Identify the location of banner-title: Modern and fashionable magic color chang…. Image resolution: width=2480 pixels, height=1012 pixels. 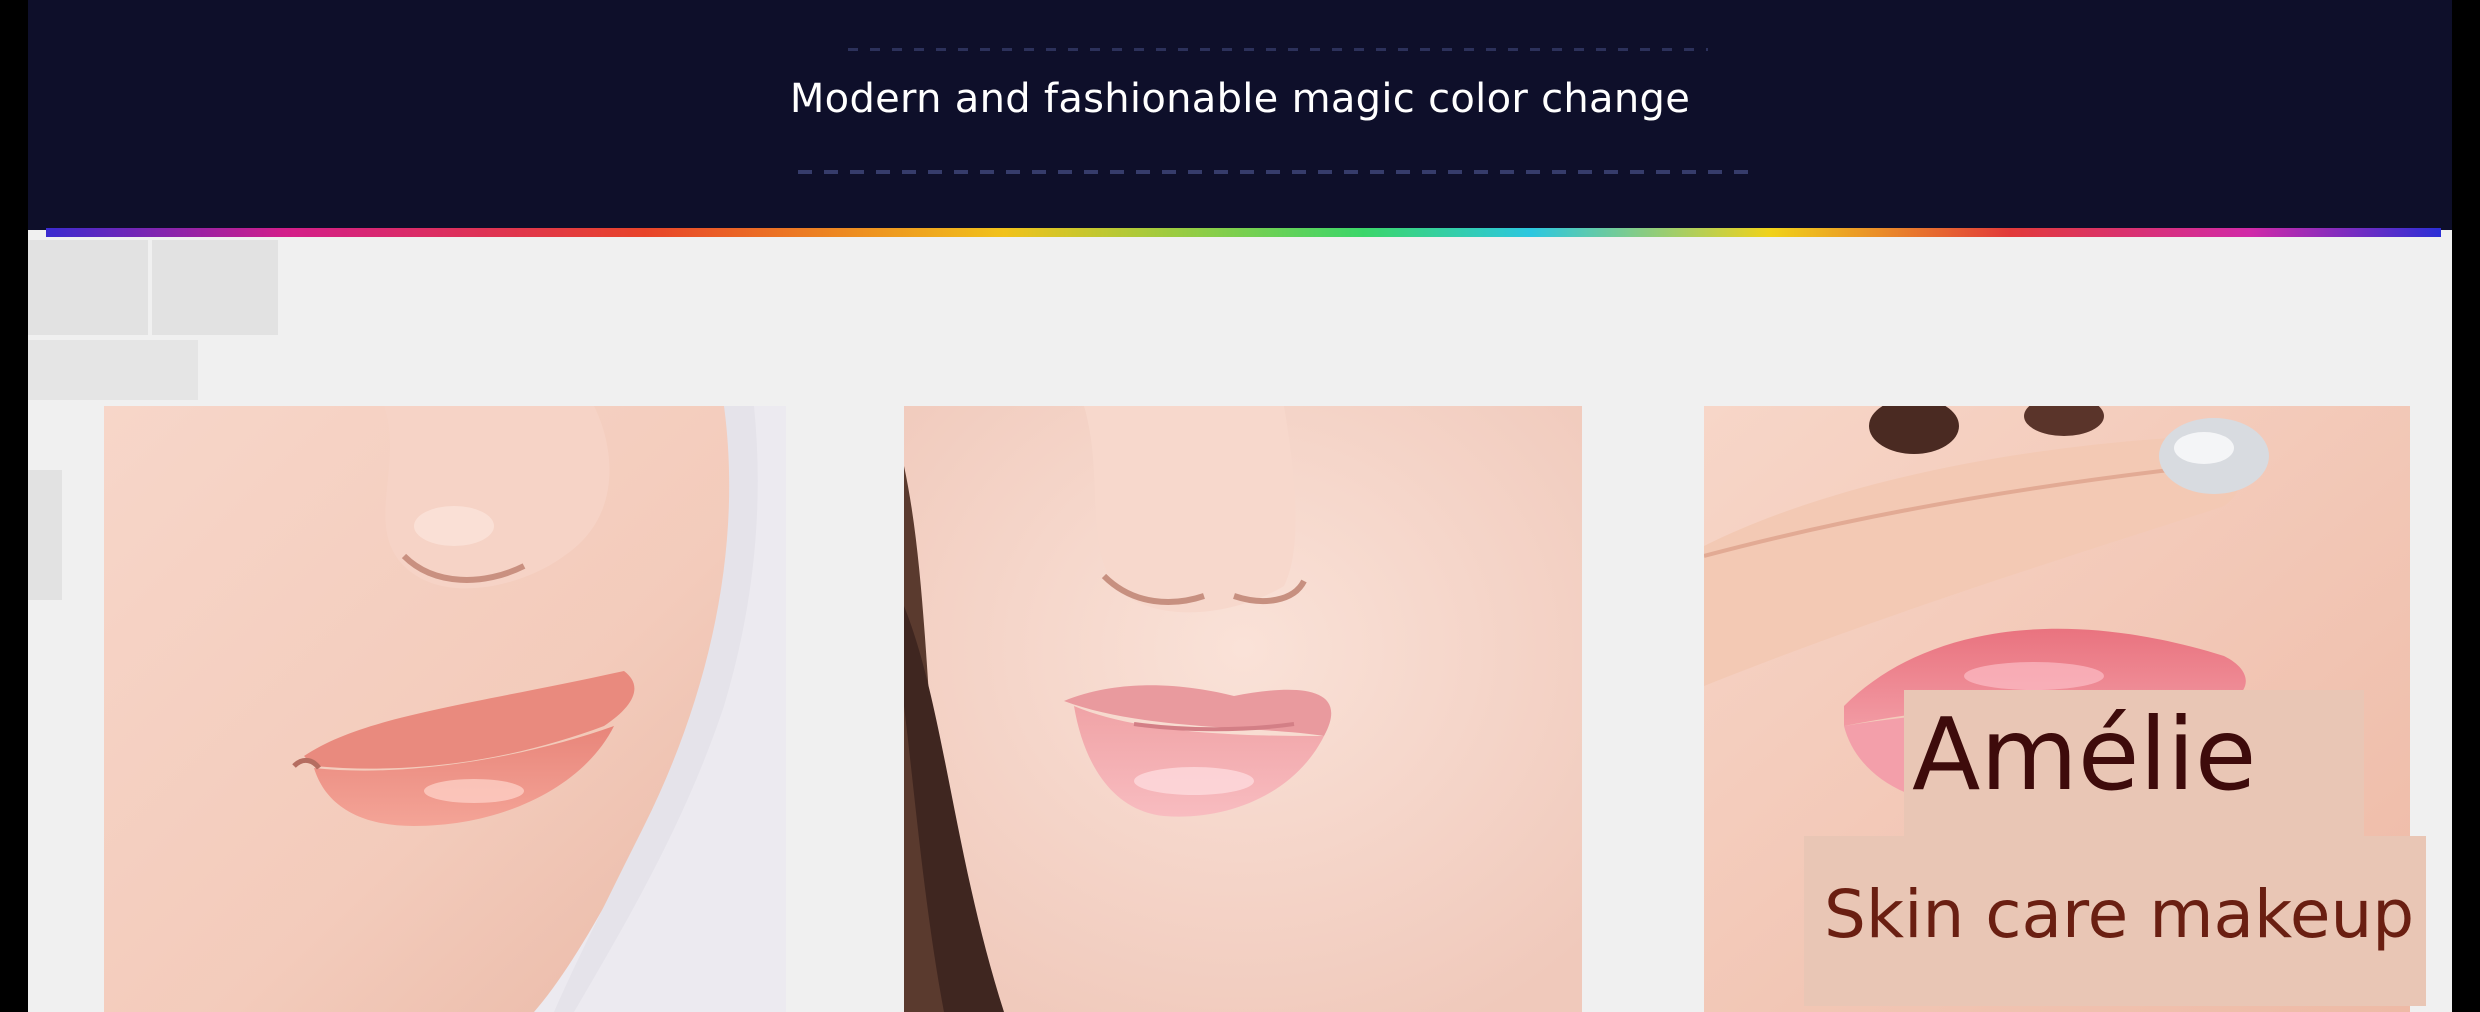
(1240, 99).